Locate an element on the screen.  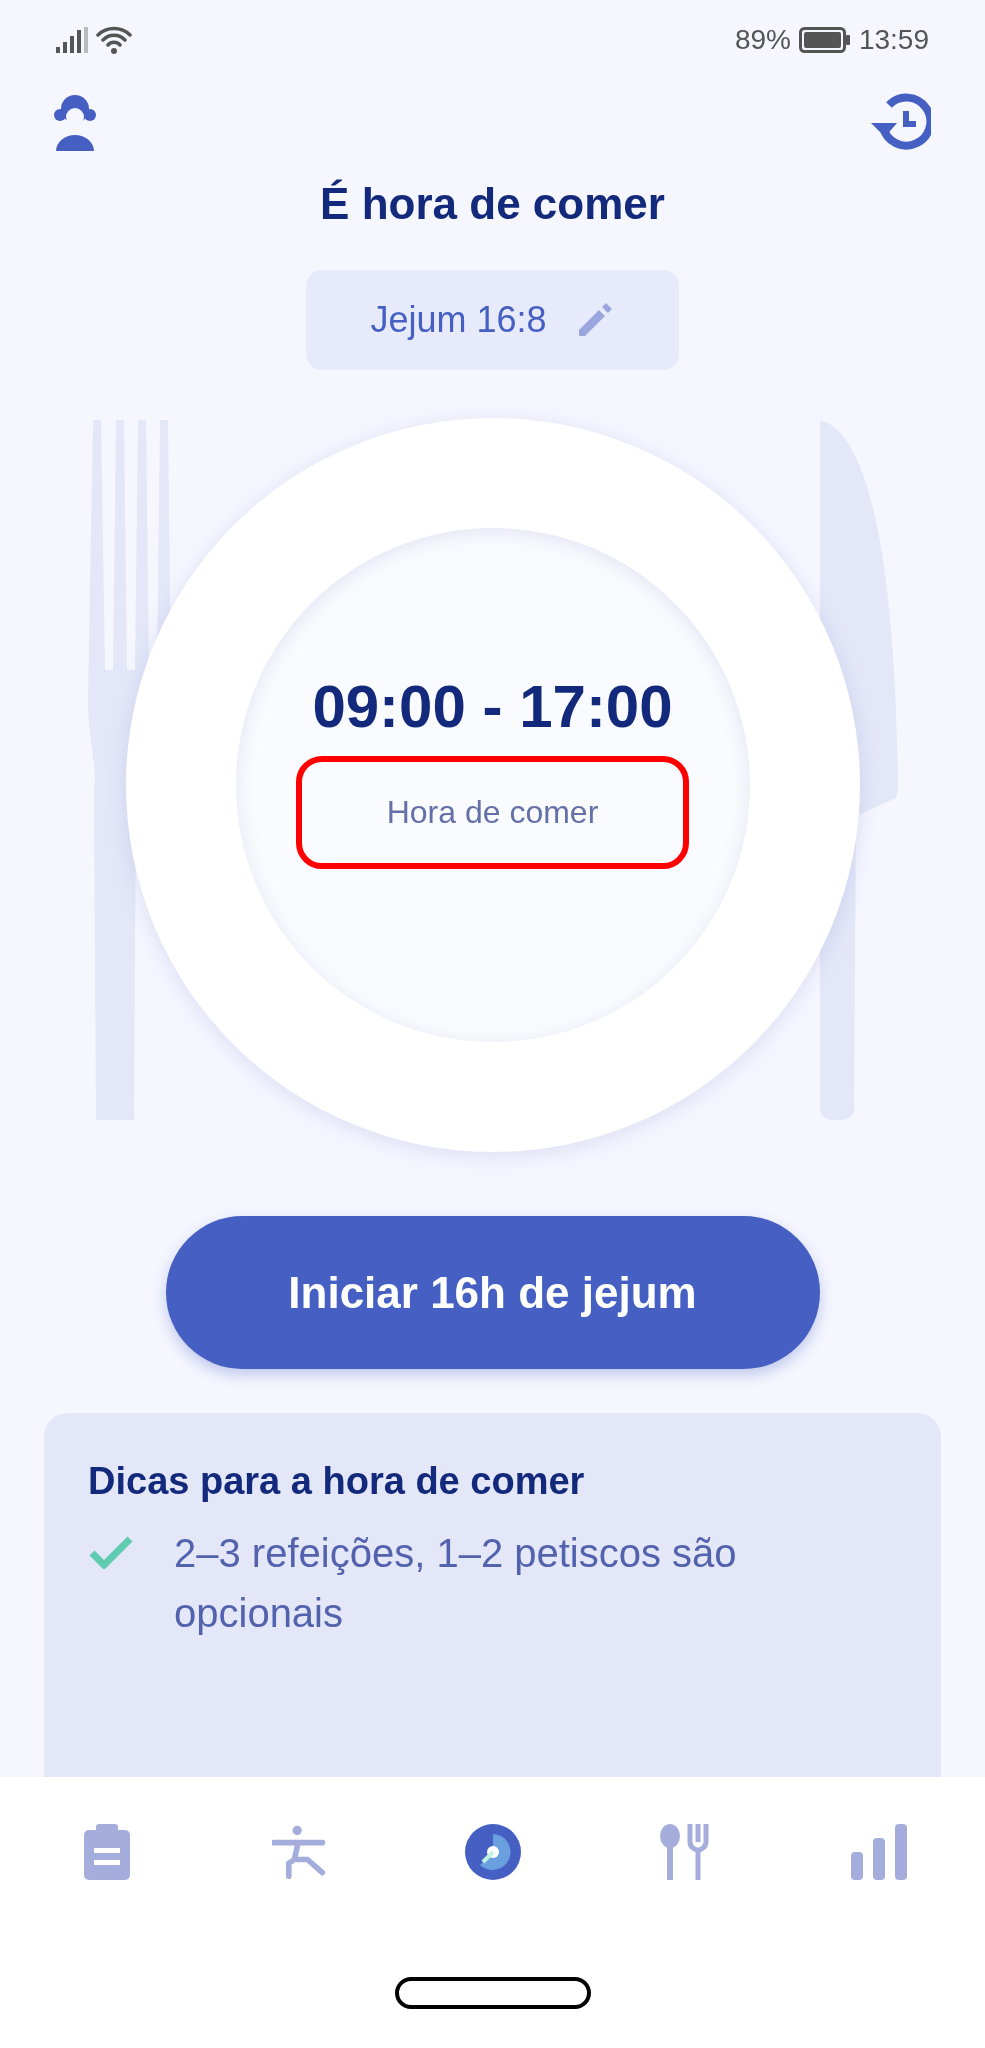
page-title: É hora de comer is located at coordinates (492, 204).